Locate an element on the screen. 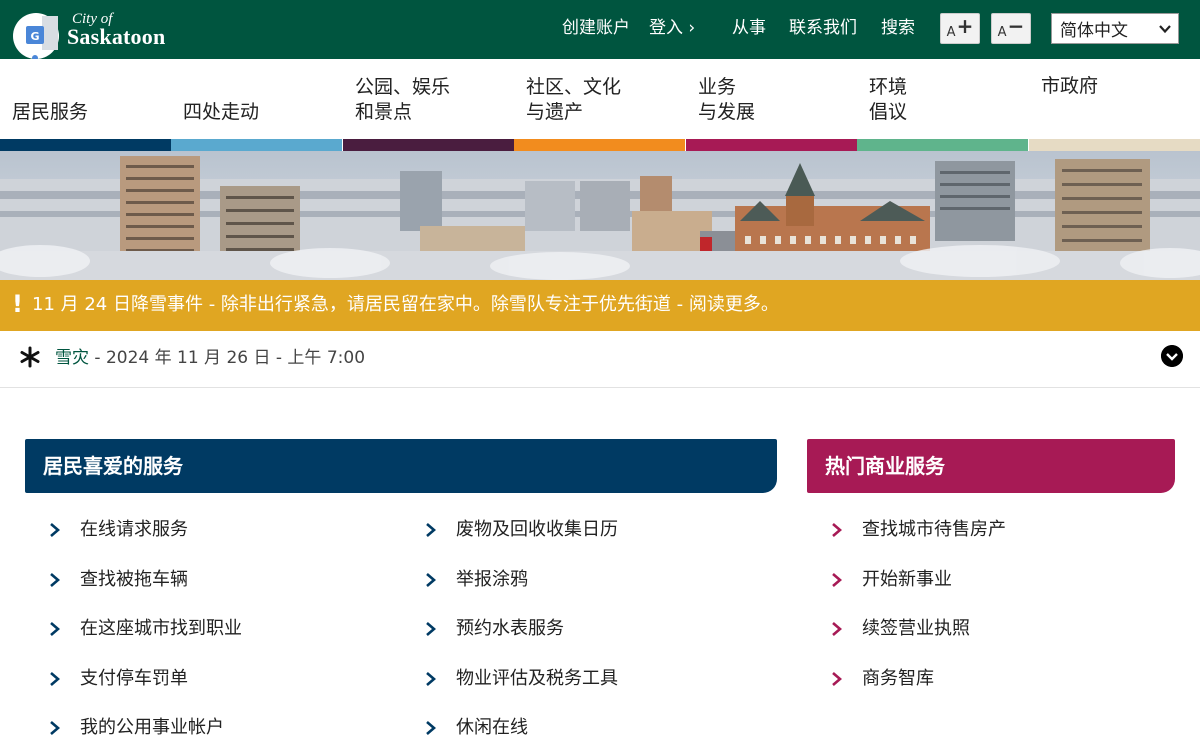 This screenshot has height=740, width=1200. service-link: 在这座城市找到职业 is located at coordinates (145, 629).